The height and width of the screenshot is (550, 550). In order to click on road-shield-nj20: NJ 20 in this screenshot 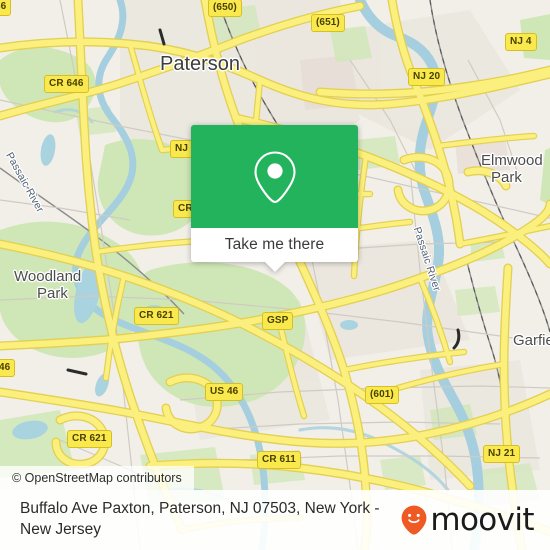, I will do `click(427, 77)`.